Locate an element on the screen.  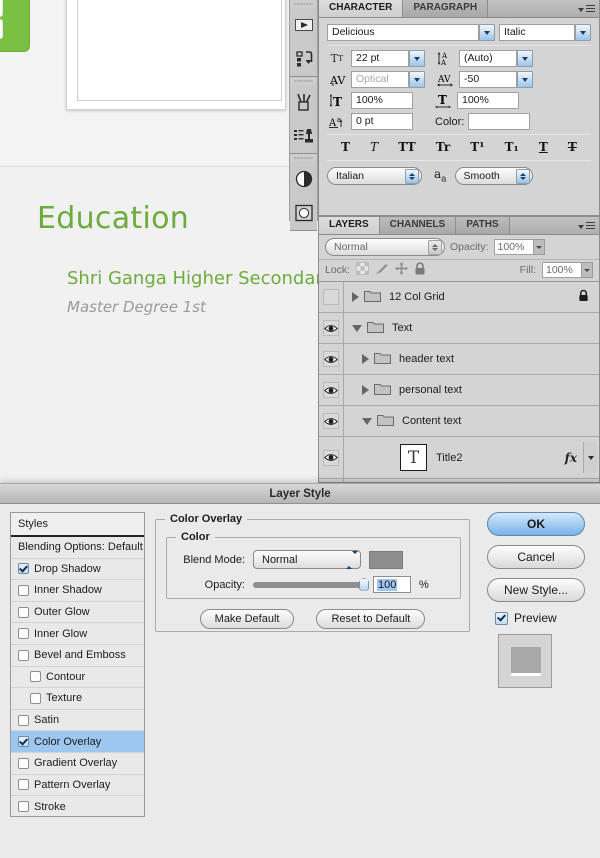
cancel-button: Cancel is located at coordinates (536, 557).